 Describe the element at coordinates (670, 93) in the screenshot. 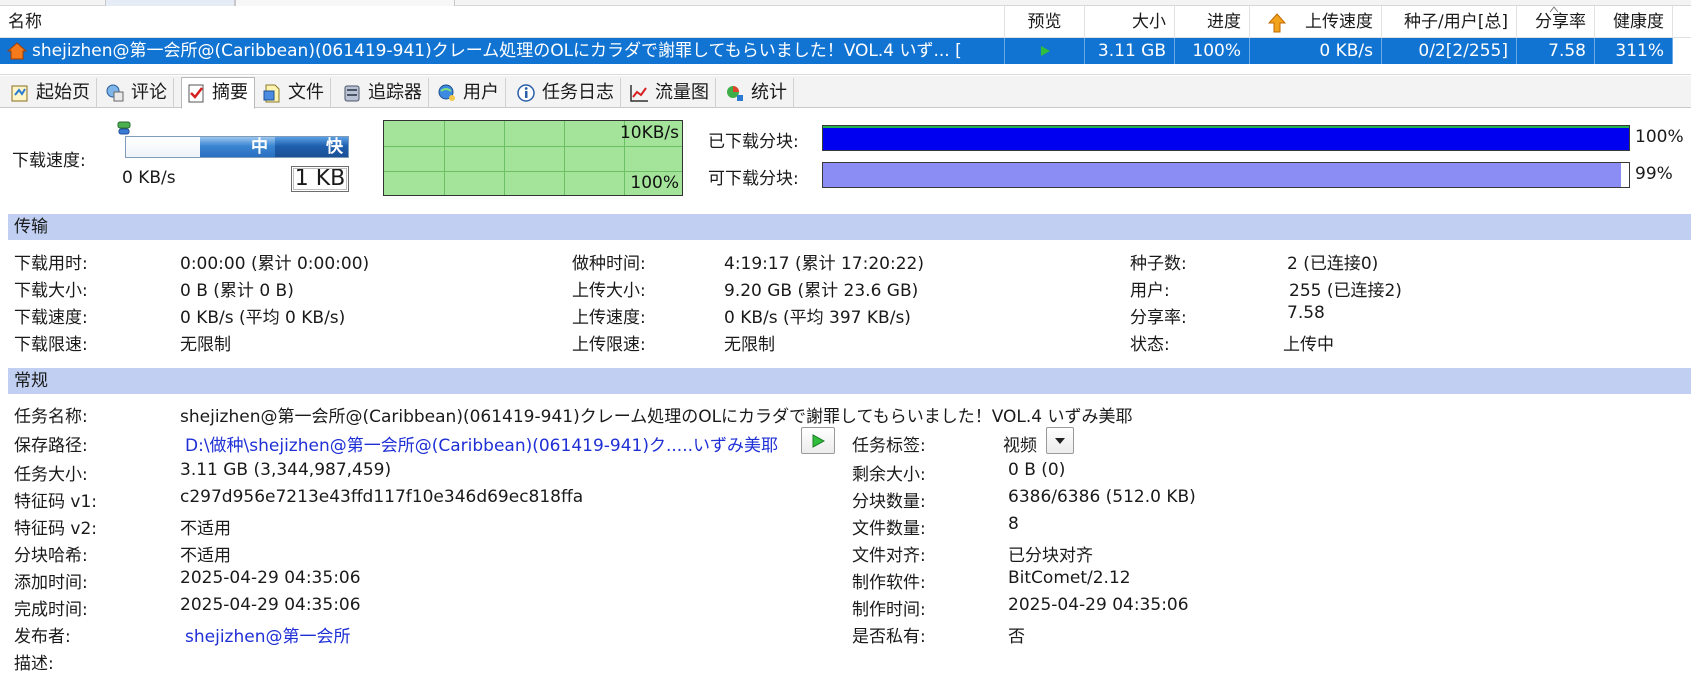

I see `tab-traffic-graph: 流量图` at that location.